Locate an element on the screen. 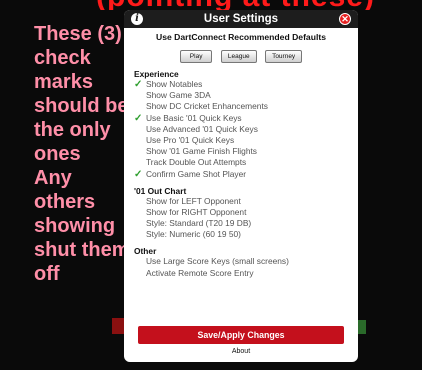  setting-style-numeric: Style: Numeric (60 19 50) is located at coordinates (241, 234).